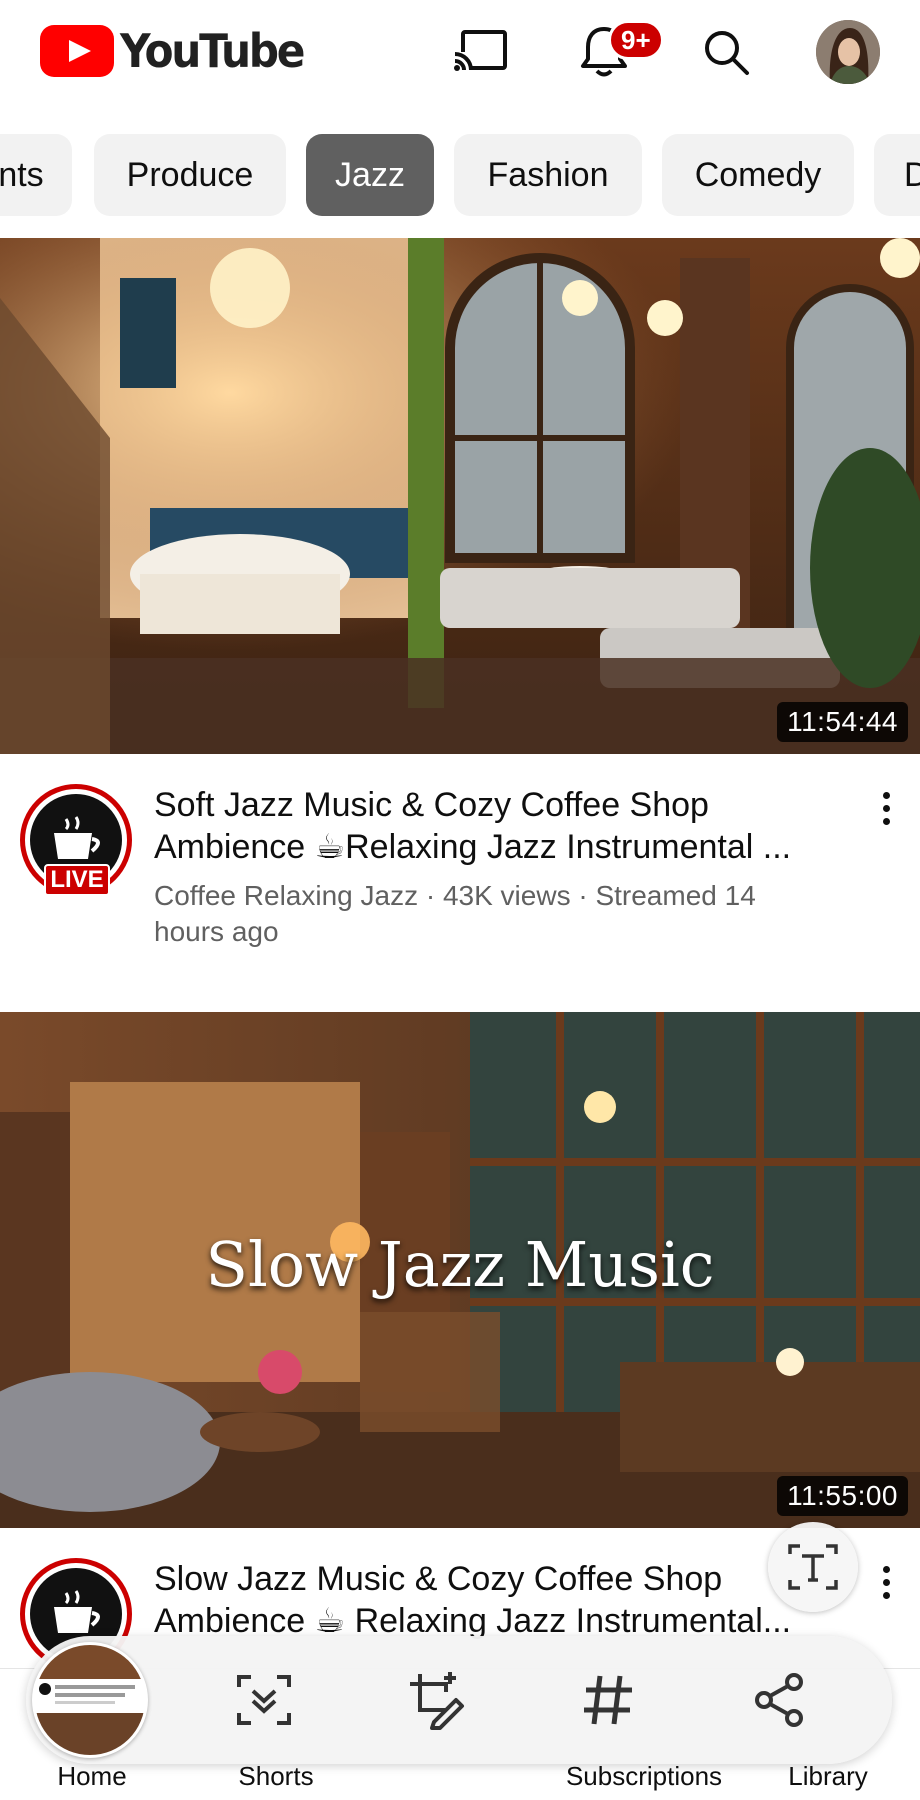  I want to click on text-extract-icon, so click(813, 1567).